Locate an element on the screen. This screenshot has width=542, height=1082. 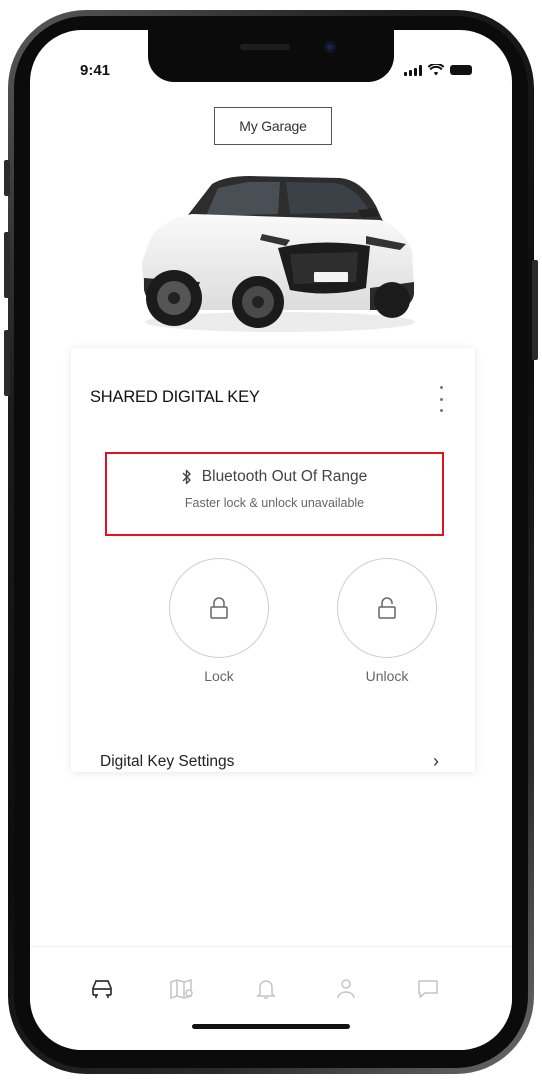
lock-button is located at coordinates (219, 608).